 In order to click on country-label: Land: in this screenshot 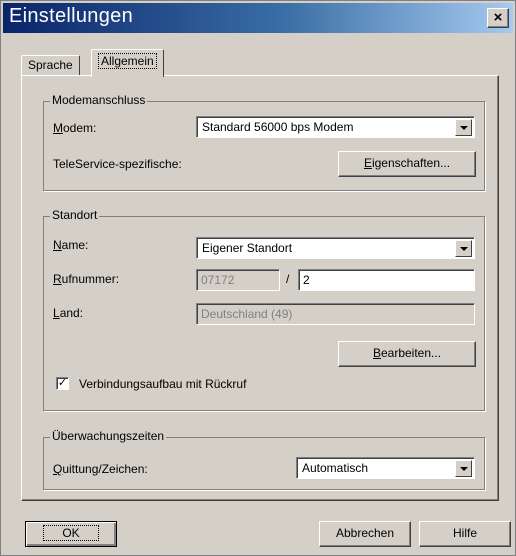, I will do `click(68, 313)`.